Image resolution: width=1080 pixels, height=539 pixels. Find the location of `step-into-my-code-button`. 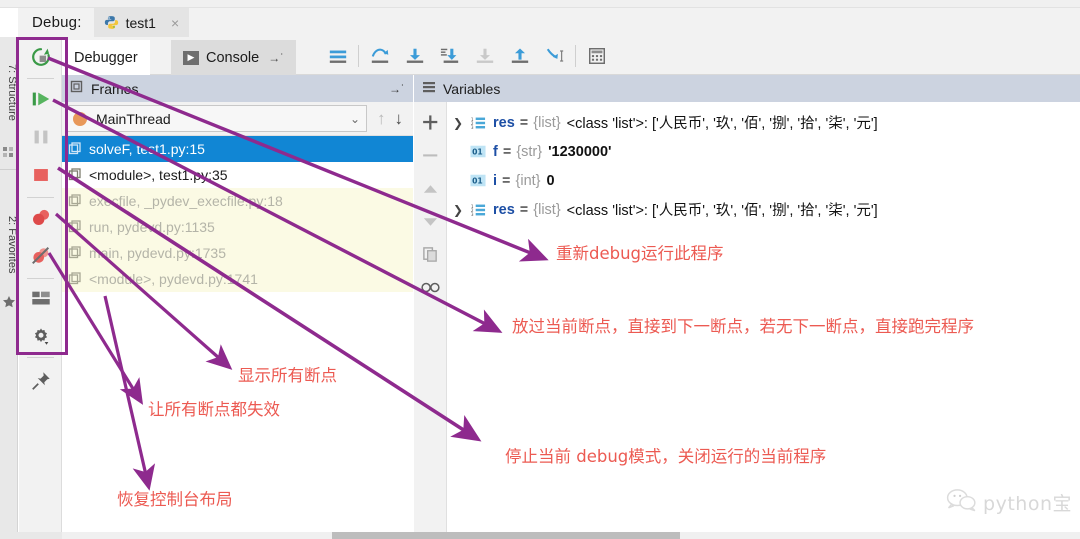

step-into-my-code-button is located at coordinates (484, 56).